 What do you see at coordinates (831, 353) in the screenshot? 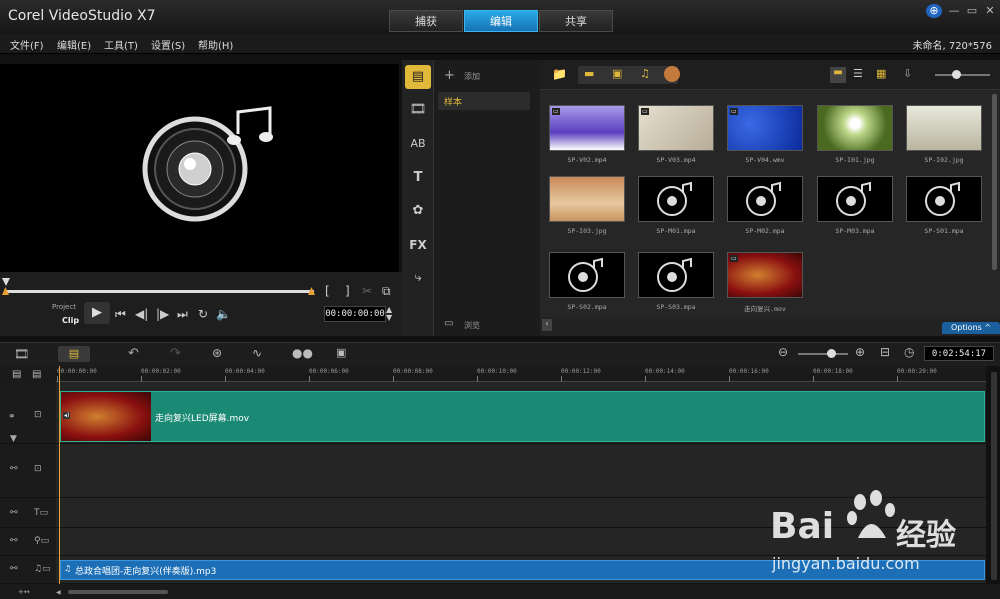
I see `zoom-handle` at bounding box center [831, 353].